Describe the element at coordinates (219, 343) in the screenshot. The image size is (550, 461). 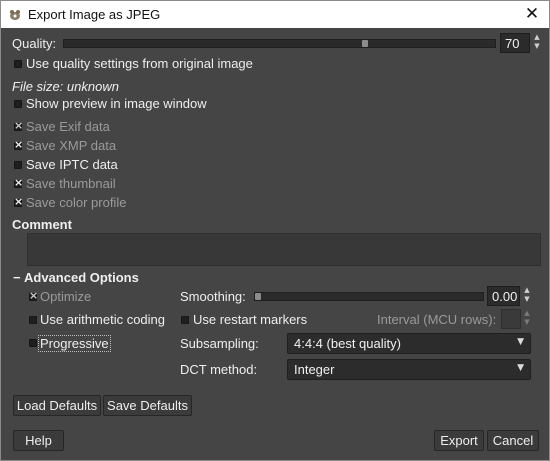
I see `subsampling-label: Subsampling:` at that location.